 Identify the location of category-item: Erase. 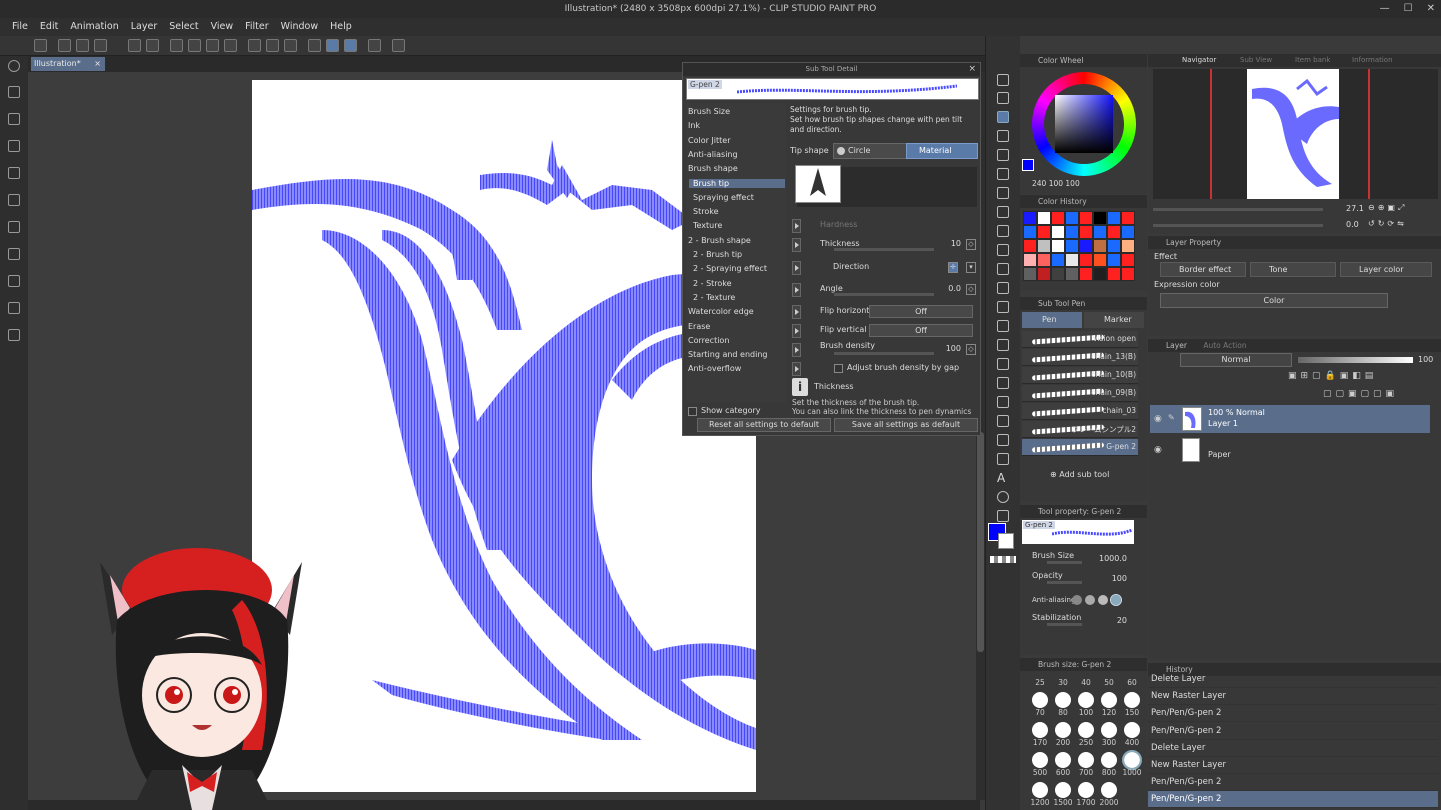
(699, 326).